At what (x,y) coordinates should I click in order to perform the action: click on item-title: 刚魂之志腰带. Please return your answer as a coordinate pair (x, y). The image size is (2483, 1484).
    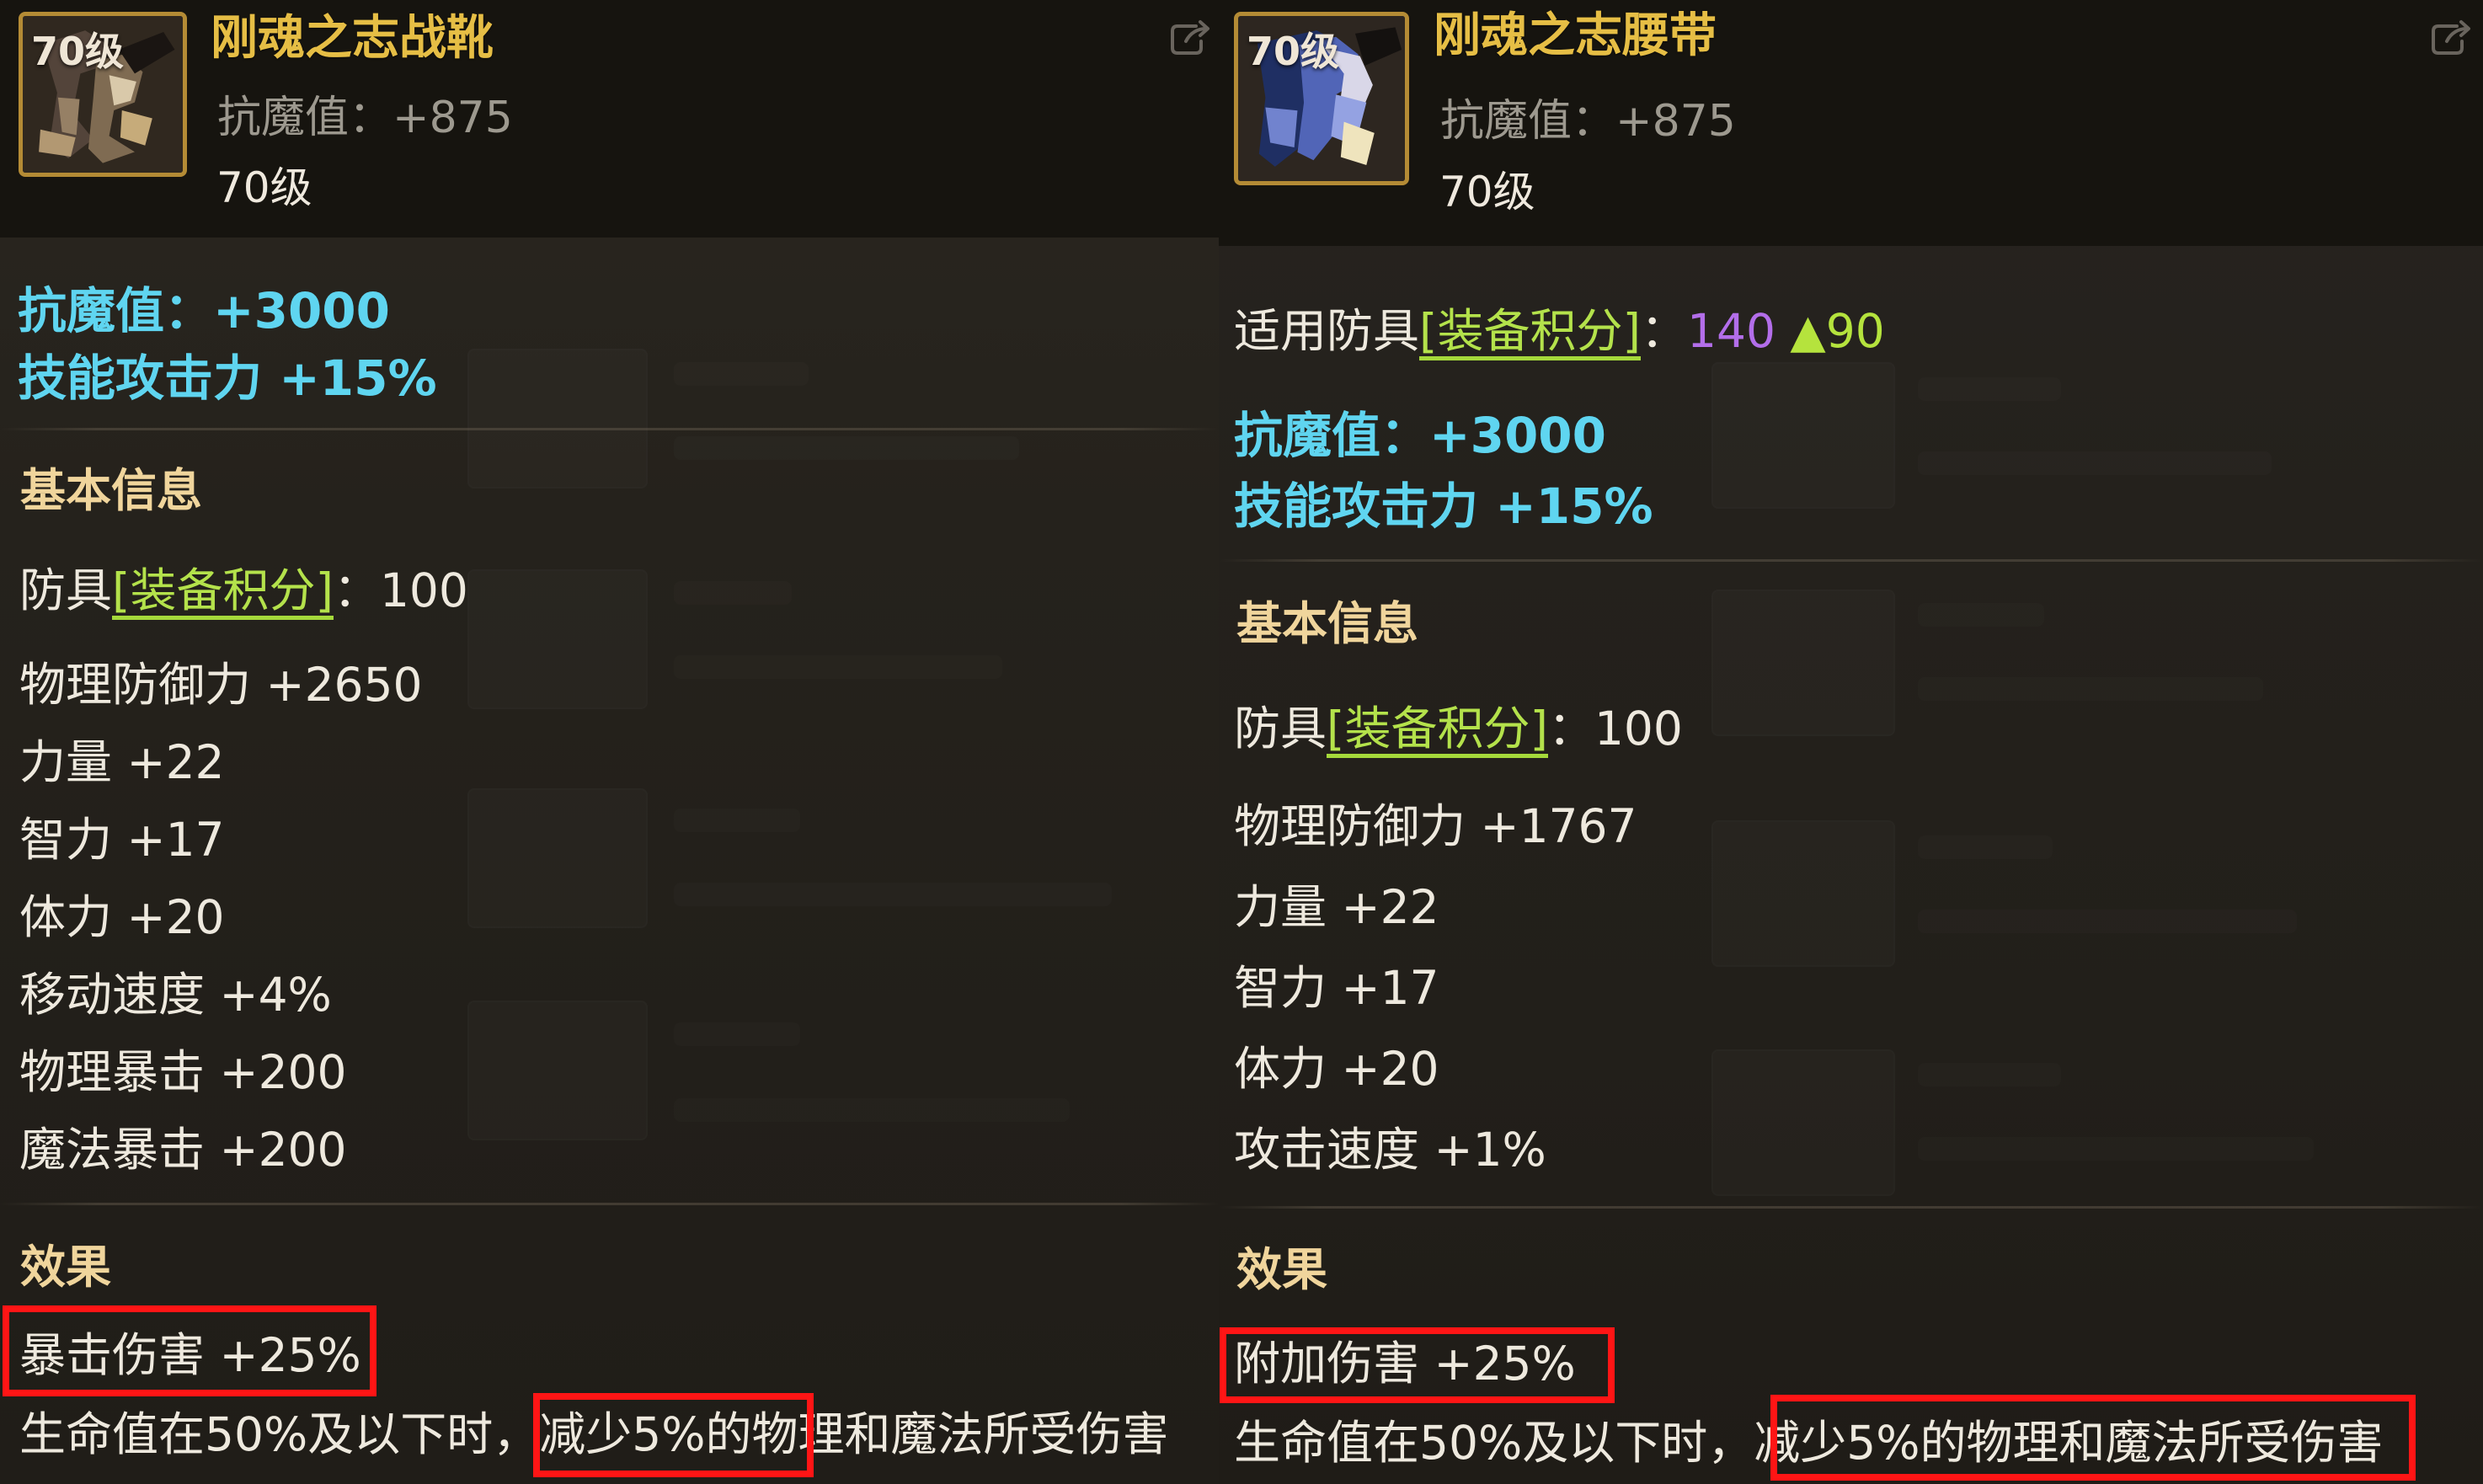
    Looking at the image, I should click on (1575, 36).